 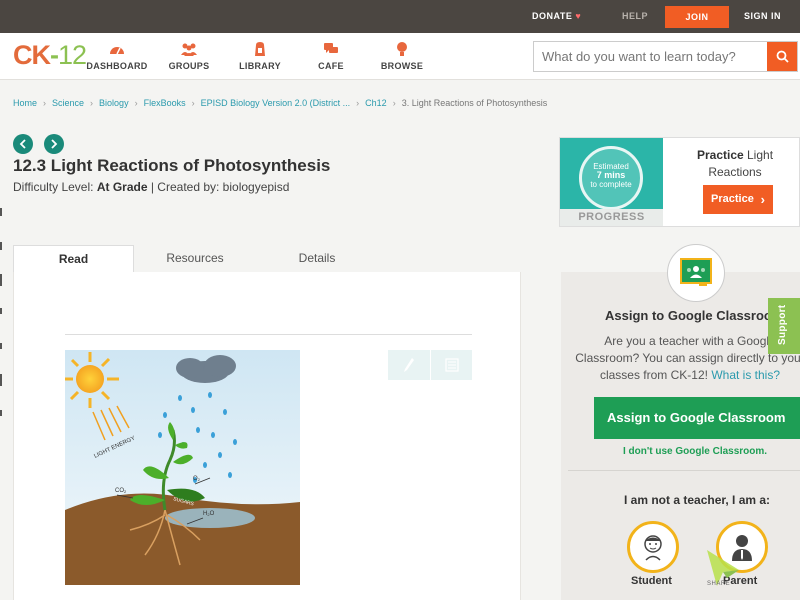 What do you see at coordinates (331, 49) in the screenshot?
I see `cafe-icon` at bounding box center [331, 49].